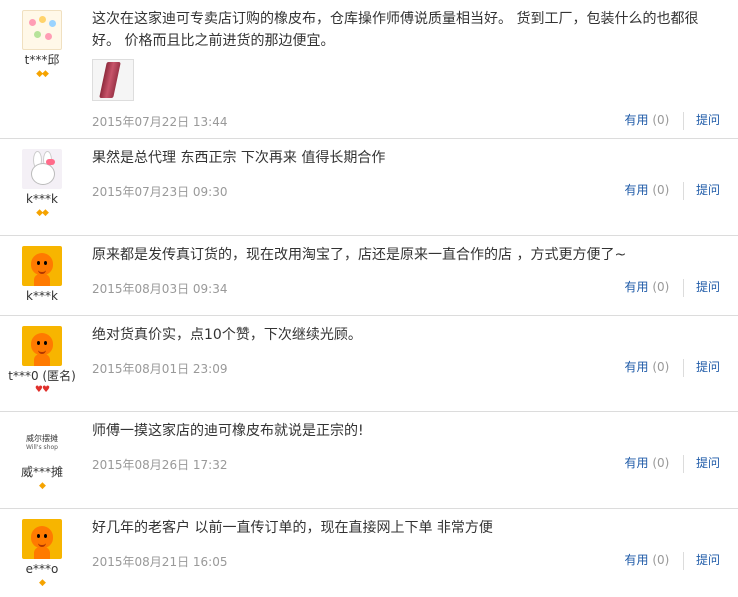  I want to click on reviewer-info: t***邱 ◆◆, so click(42, 39).